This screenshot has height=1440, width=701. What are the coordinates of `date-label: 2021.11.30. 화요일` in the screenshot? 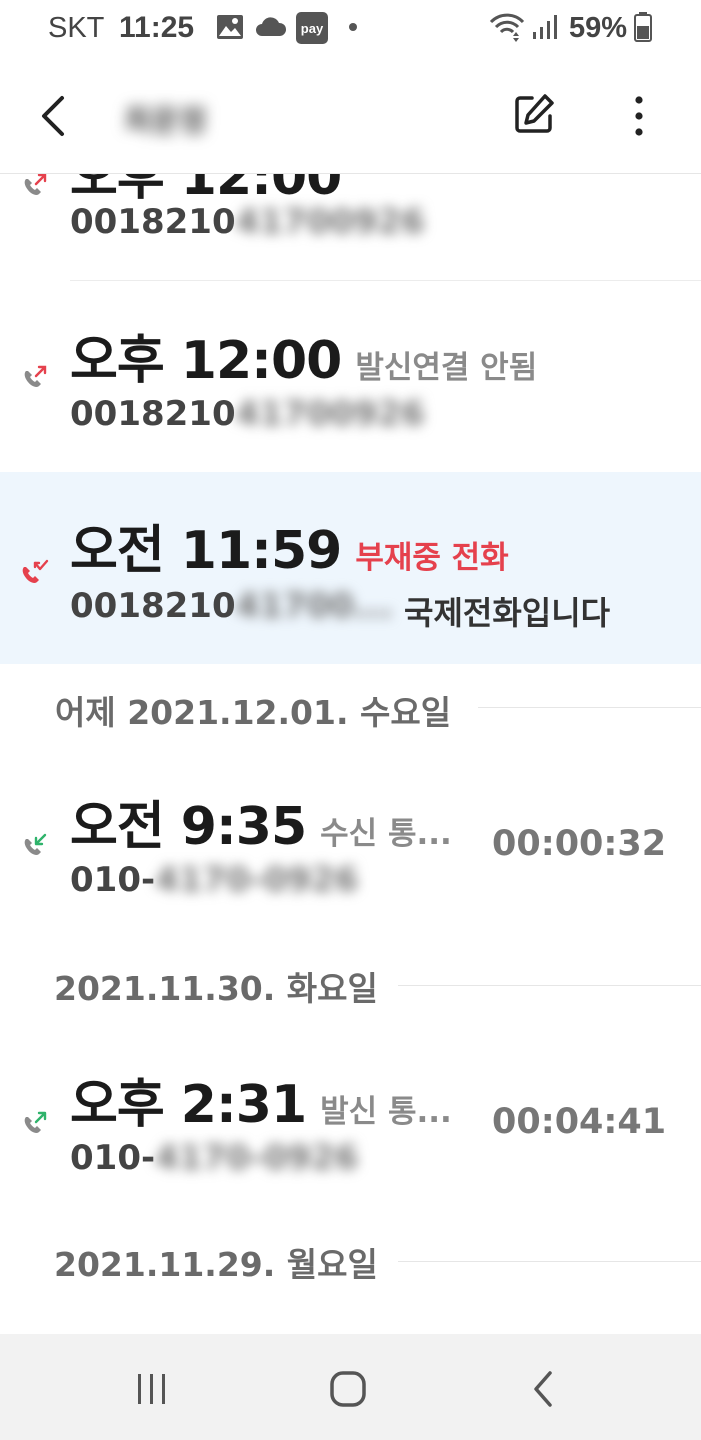 It's located at (216, 988).